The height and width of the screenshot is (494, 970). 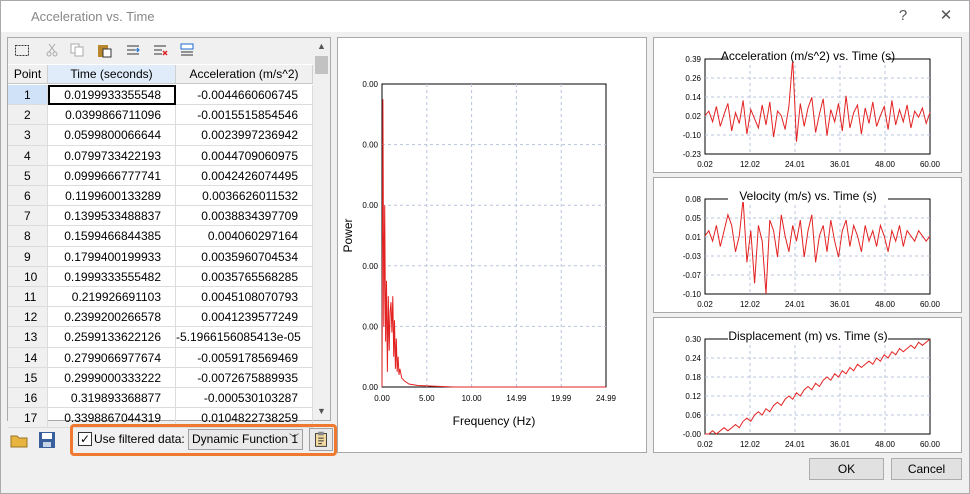 What do you see at coordinates (112, 256) in the screenshot?
I see `cell-time: 0.1799400199933` at bounding box center [112, 256].